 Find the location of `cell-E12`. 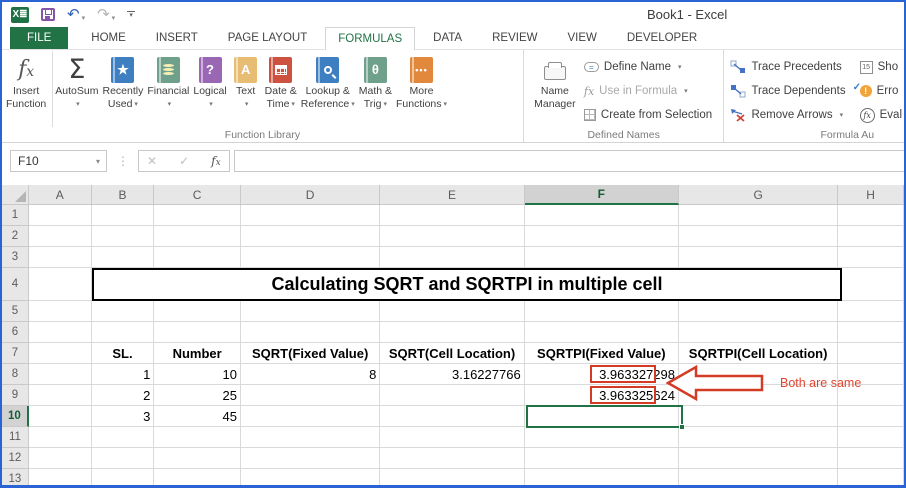

cell-E12 is located at coordinates (452, 458).